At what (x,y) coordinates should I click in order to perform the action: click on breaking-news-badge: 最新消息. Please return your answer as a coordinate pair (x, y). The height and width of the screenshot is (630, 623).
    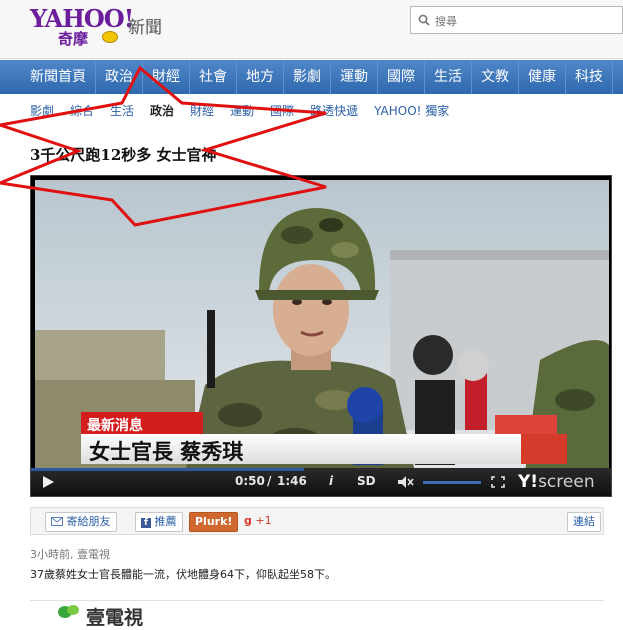
    Looking at the image, I should click on (142, 424).